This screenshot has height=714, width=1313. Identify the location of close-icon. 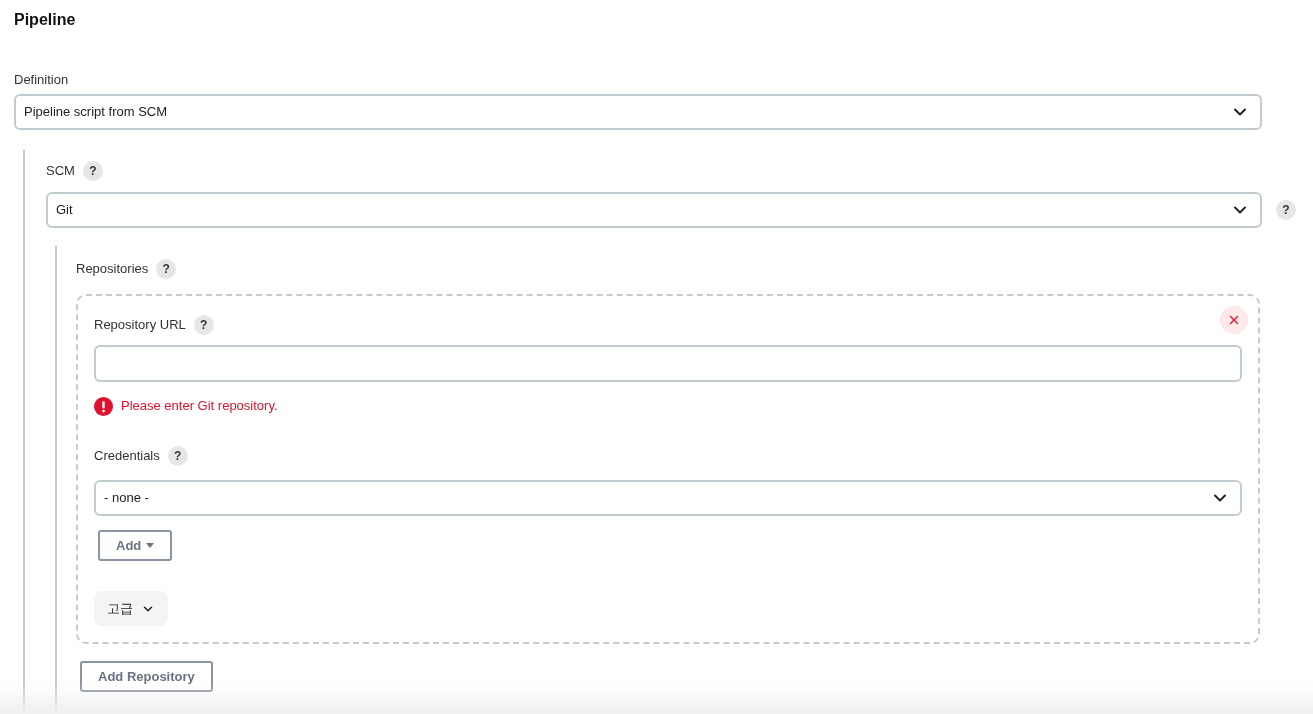
(1234, 320).